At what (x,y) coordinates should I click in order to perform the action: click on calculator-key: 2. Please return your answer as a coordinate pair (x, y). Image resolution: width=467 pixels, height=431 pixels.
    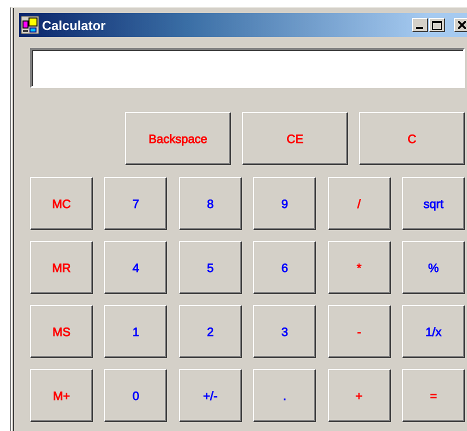
    Looking at the image, I should click on (210, 331).